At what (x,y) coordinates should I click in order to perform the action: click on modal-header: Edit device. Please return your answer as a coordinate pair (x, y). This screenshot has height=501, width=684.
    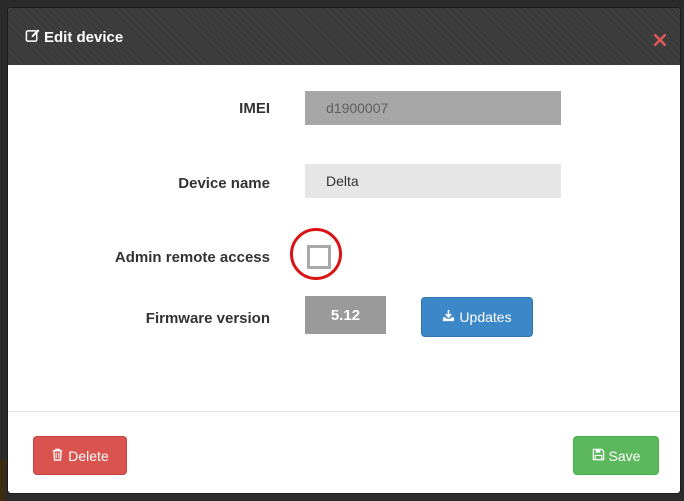
    Looking at the image, I should click on (344, 36).